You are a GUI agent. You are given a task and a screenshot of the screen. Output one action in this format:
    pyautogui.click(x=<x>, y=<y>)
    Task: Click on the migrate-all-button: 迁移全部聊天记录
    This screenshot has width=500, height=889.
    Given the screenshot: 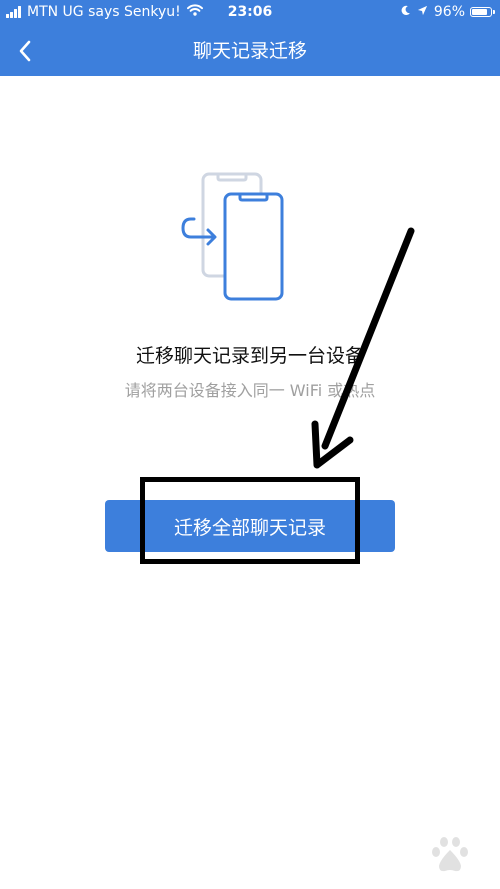 What is the action you would take?
    pyautogui.click(x=250, y=526)
    